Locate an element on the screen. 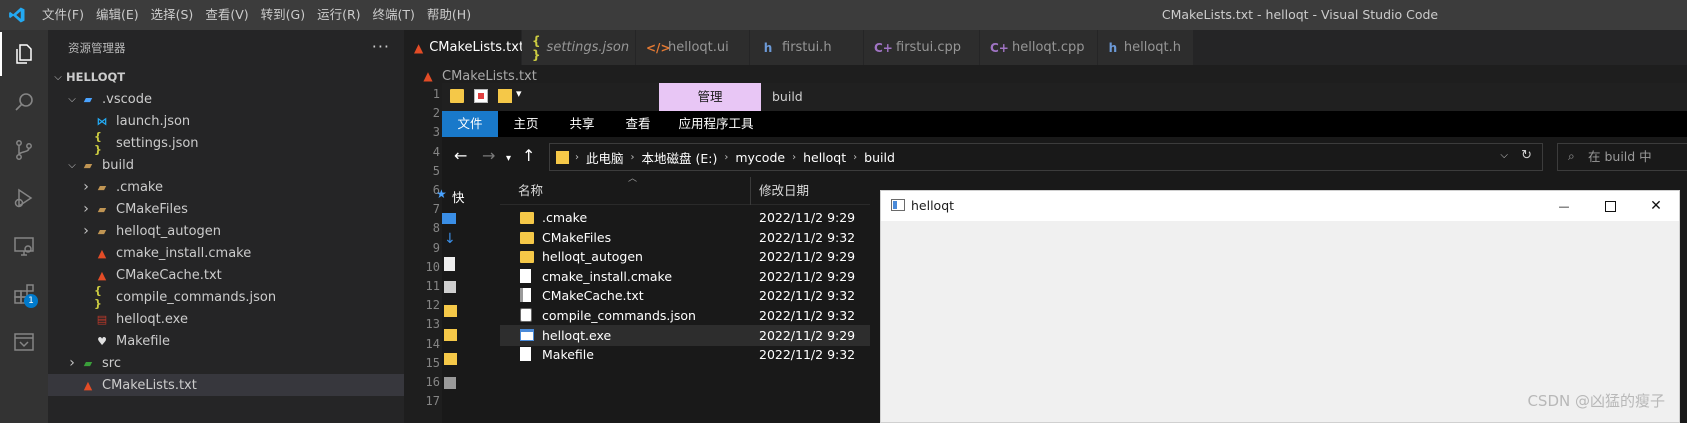 This screenshot has height=423, width=1687. path-segment: 此电脑 is located at coordinates (605, 157).